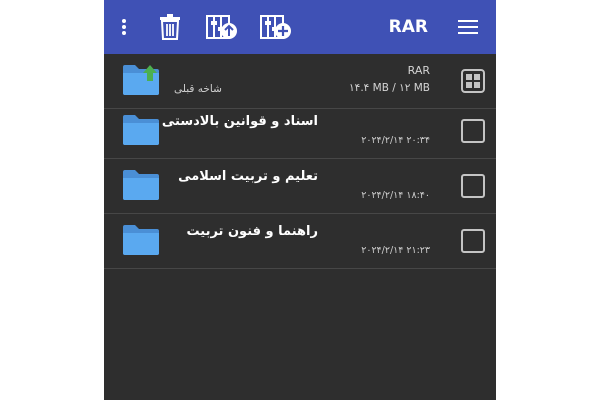  Describe the element at coordinates (395, 195) in the screenshot. I see `file-date: ۲۰۲۴/۲/۱۴ ۱۸:۴۰` at that location.